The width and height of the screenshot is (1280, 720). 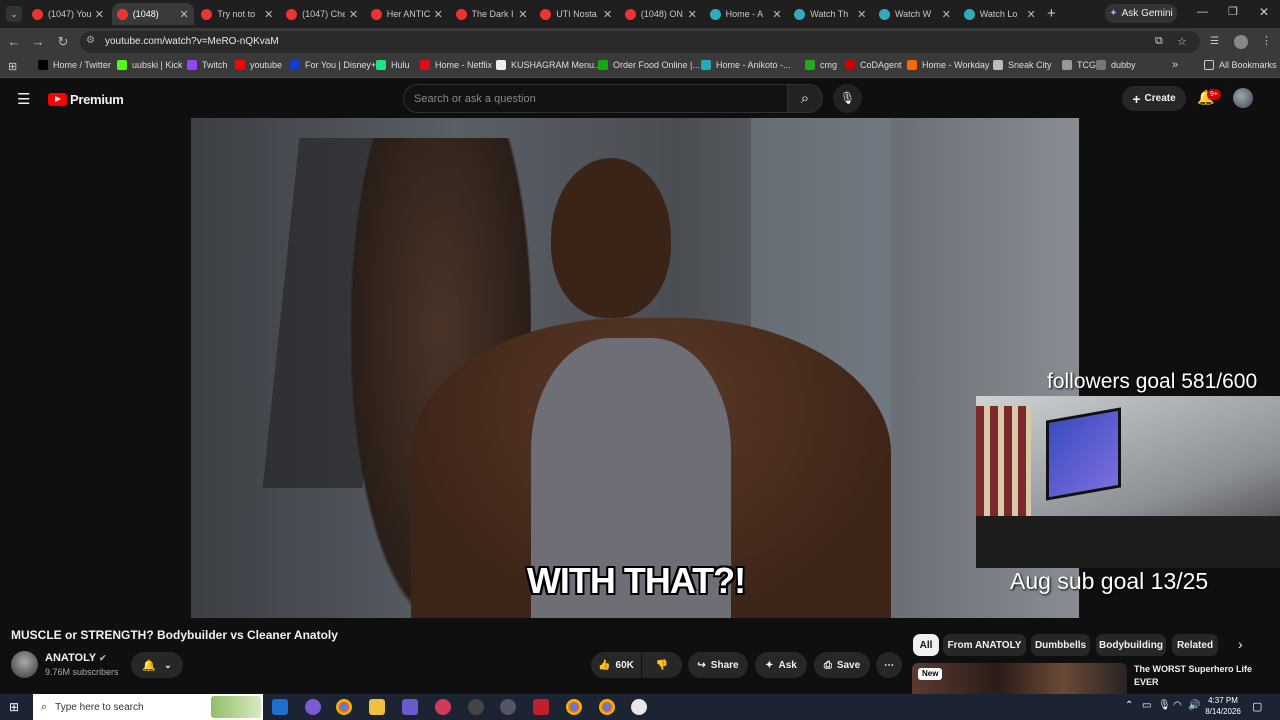 What do you see at coordinates (1243, 98) in the screenshot?
I see `account-avatar` at bounding box center [1243, 98].